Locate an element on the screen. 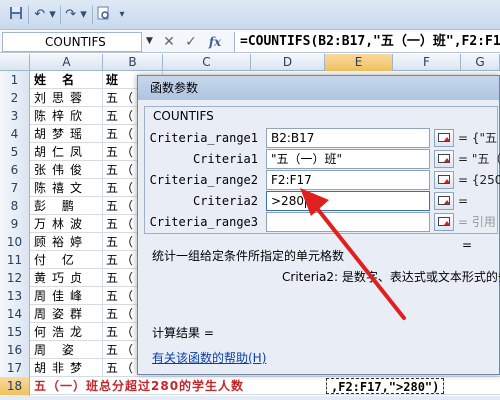 The height and width of the screenshot is (400, 500). row-header: 6 is located at coordinates (15, 170).